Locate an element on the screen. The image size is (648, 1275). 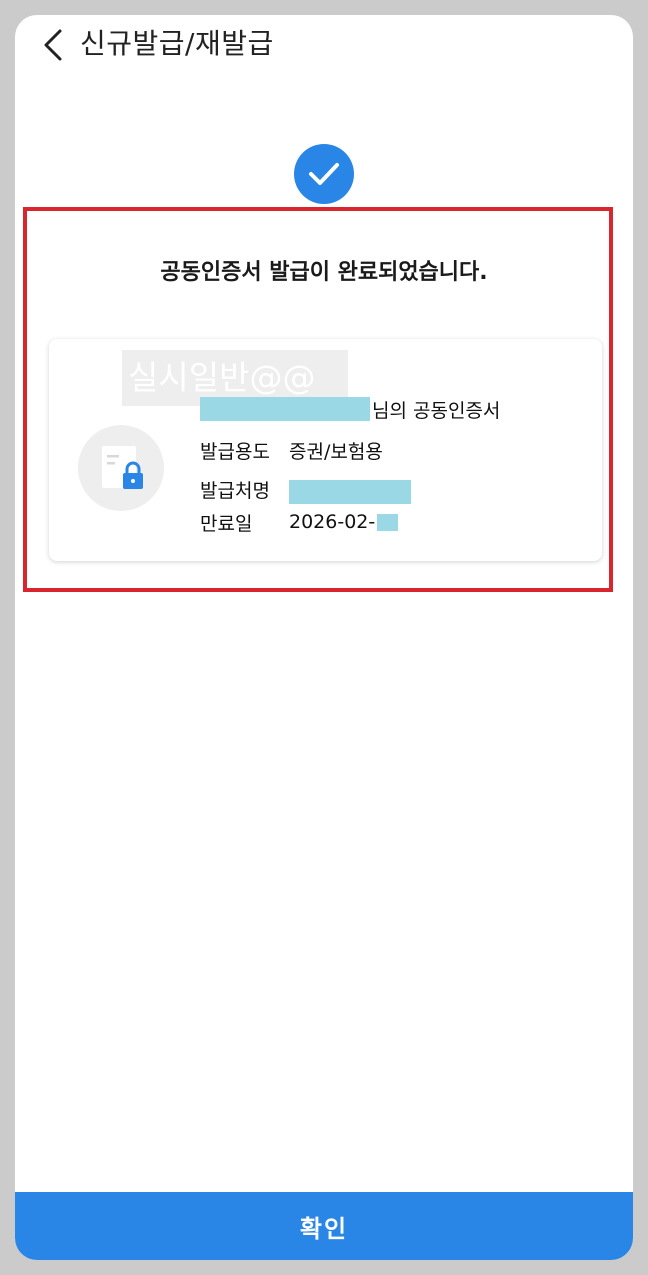
header: 신규발급/재발급 is located at coordinates (324, 45).